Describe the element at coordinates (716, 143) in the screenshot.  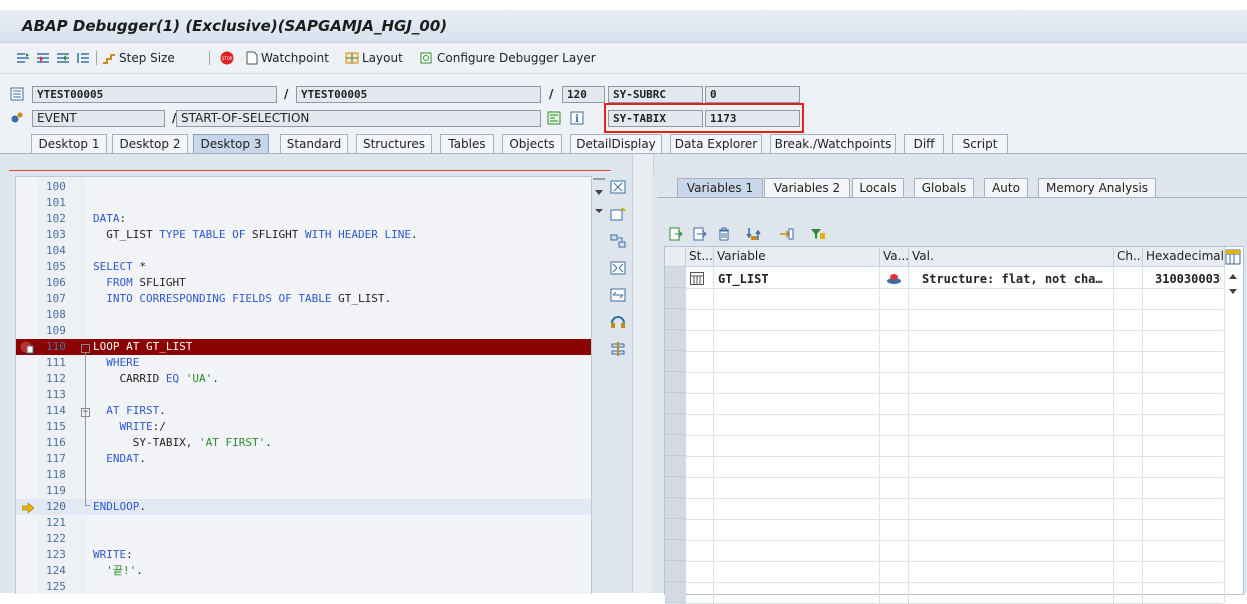
I see `tab-data-explorer: Data Explorer` at that location.